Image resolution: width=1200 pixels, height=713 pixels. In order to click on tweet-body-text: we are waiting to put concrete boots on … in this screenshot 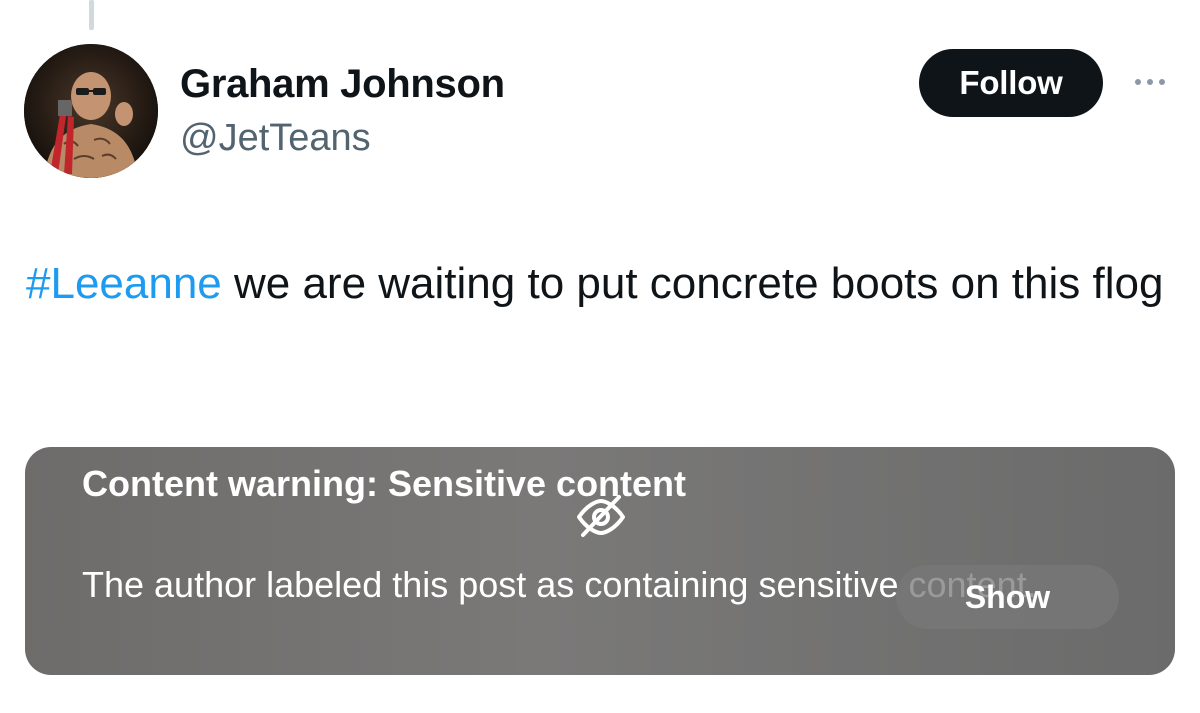, I will do `click(692, 283)`.